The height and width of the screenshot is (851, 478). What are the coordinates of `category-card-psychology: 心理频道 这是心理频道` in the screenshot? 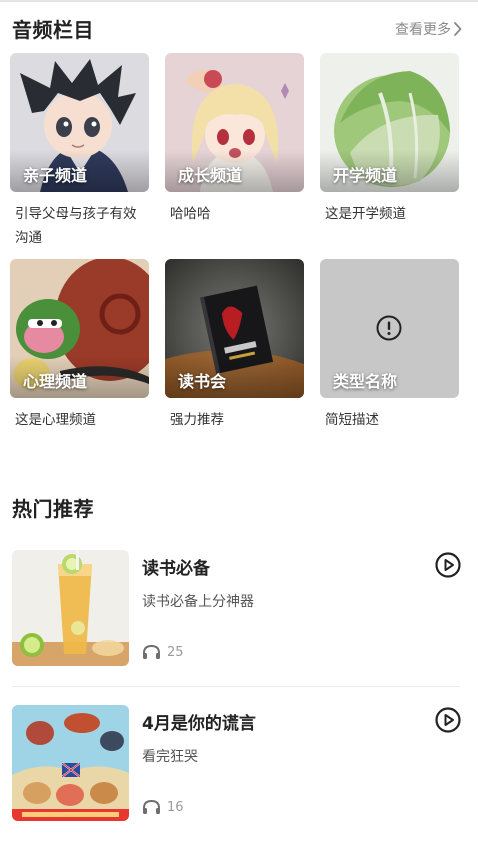 It's located at (79, 345).